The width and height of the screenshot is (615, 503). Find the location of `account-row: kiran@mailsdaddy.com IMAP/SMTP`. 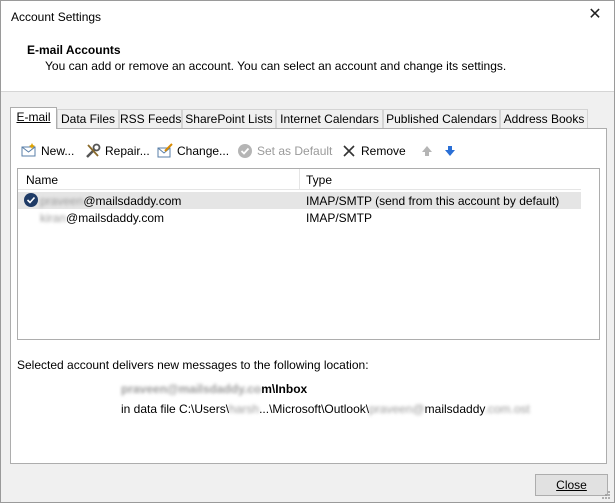

account-row: kiran@mailsdaddy.com IMAP/SMTP is located at coordinates (299, 217).